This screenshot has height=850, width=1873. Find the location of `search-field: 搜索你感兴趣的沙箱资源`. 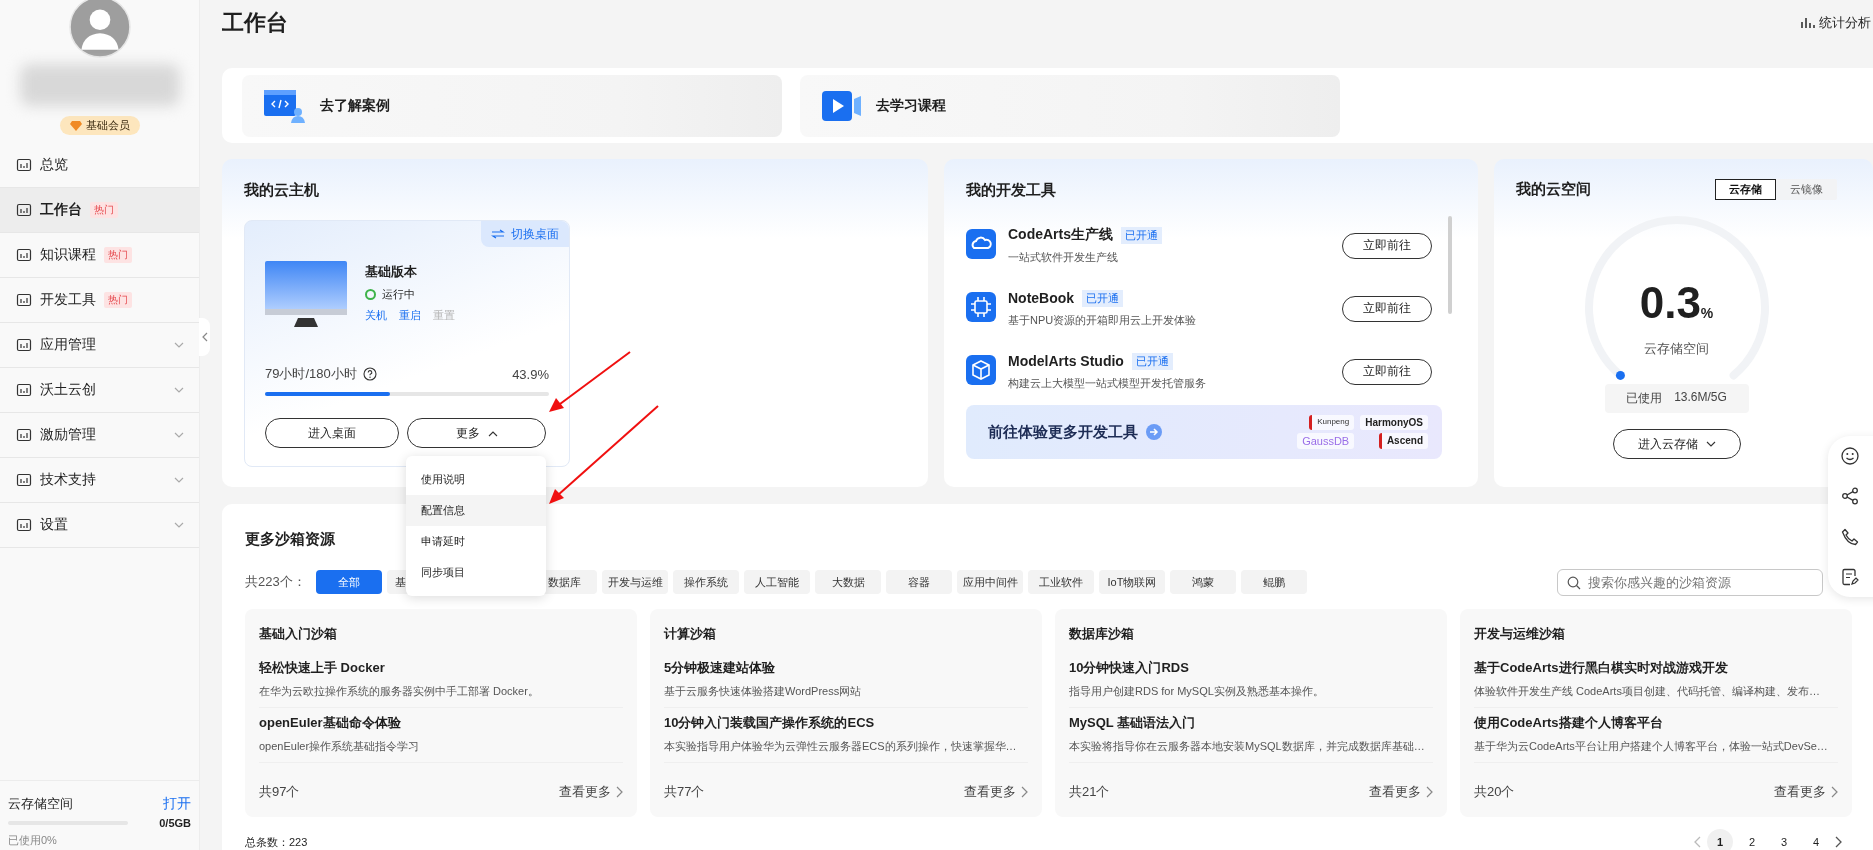

search-field: 搜索你感兴趣的沙箱资源 is located at coordinates (1690, 582).